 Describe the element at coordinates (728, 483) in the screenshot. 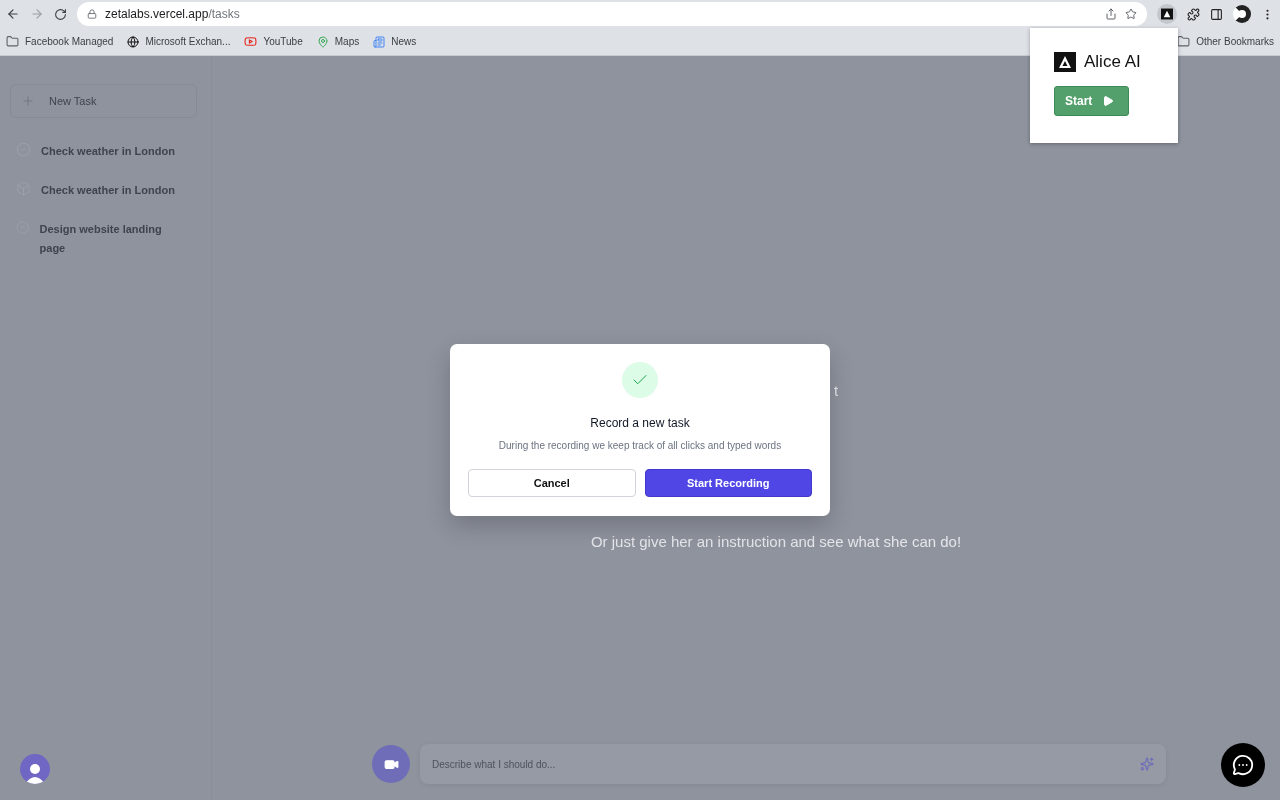

I see `start-recording-button: Start Recording` at that location.